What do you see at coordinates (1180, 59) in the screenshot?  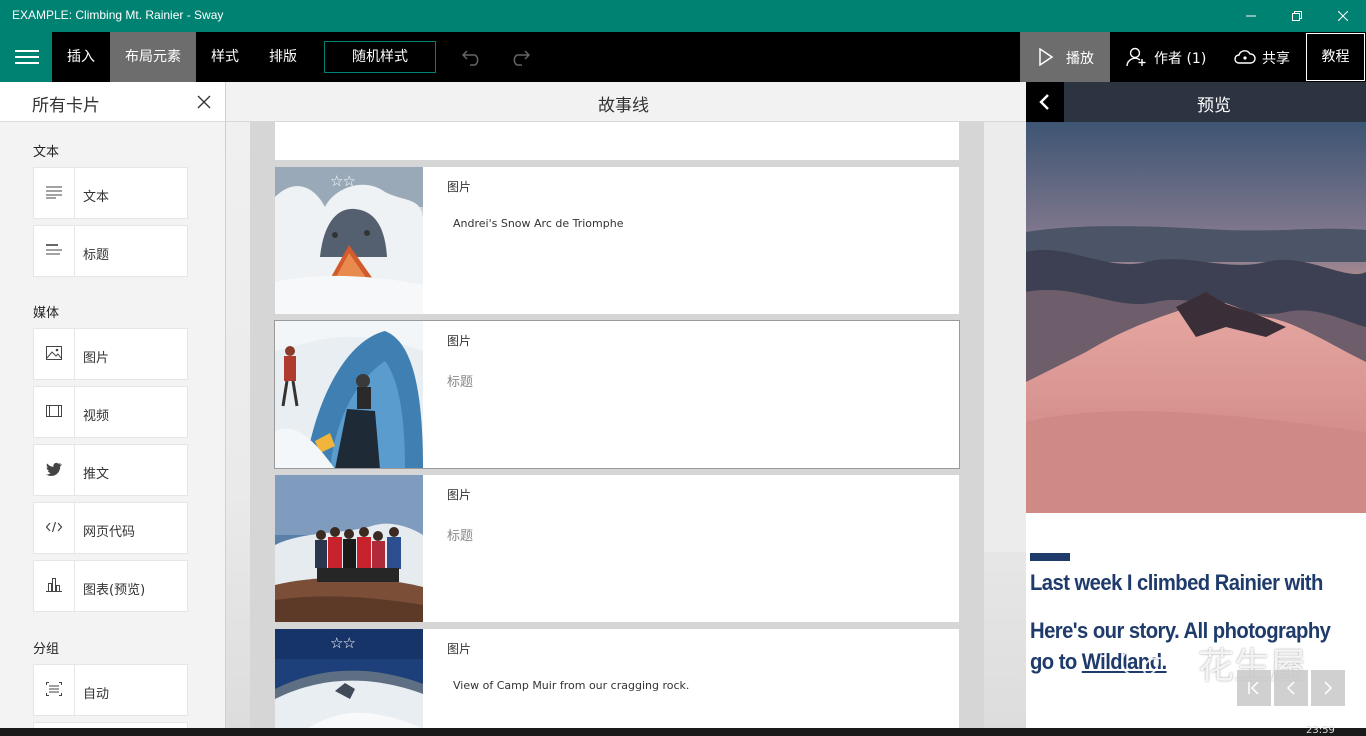 I see `author-label: 作者 (1)` at bounding box center [1180, 59].